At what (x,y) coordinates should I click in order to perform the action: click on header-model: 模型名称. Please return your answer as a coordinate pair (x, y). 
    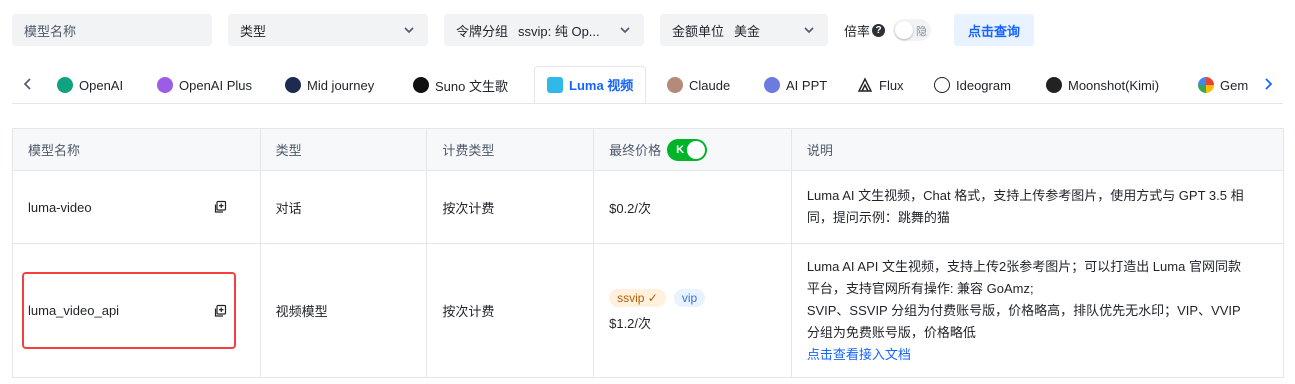
    Looking at the image, I should click on (137, 149).